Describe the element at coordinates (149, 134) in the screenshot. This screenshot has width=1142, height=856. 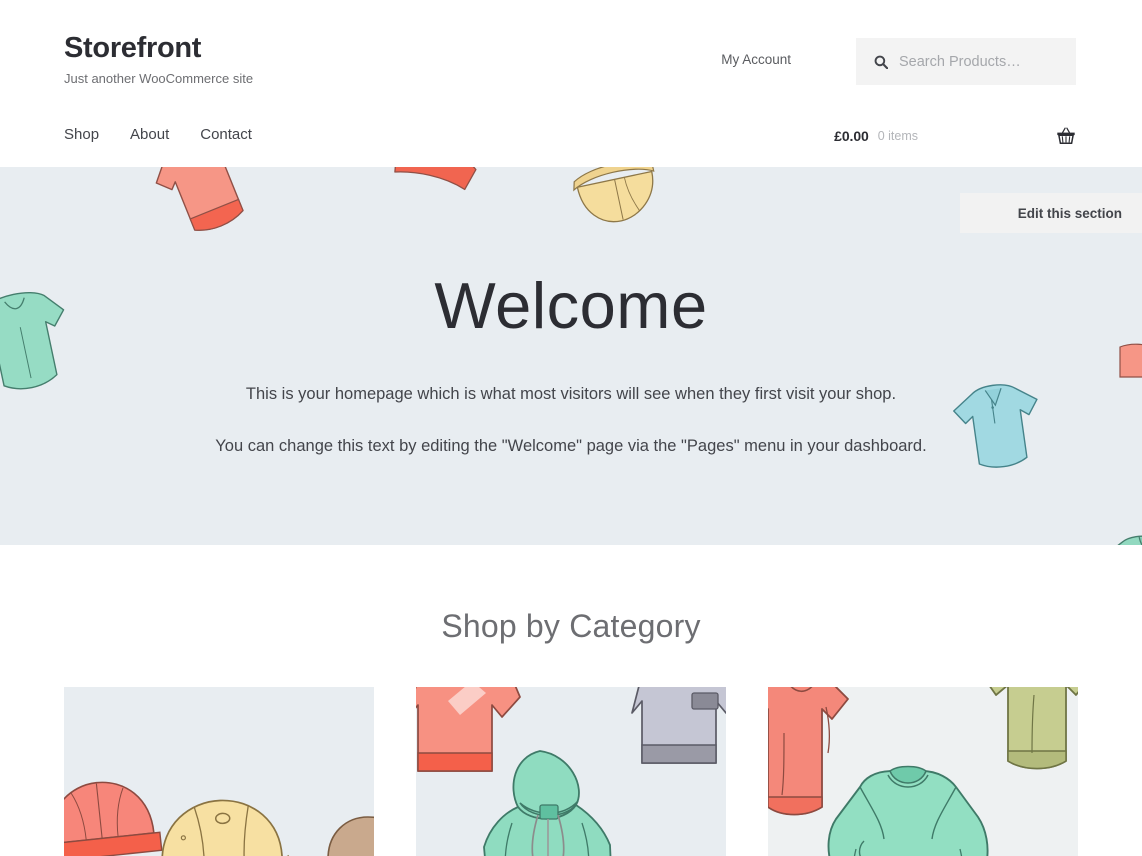
I see `nav-item-about: About` at that location.